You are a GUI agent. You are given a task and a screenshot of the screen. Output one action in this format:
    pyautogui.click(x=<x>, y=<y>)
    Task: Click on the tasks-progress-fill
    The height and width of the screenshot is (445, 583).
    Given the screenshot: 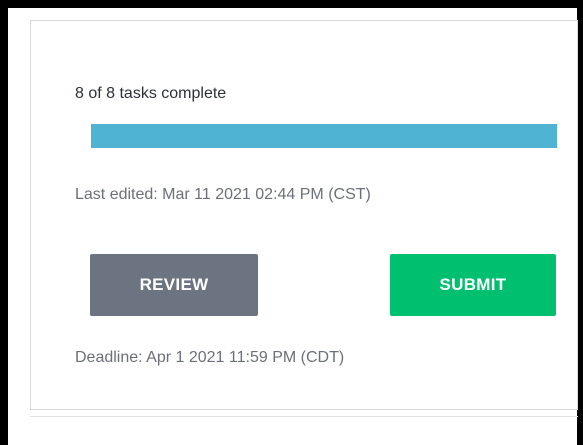 What is the action you would take?
    pyautogui.click(x=324, y=136)
    